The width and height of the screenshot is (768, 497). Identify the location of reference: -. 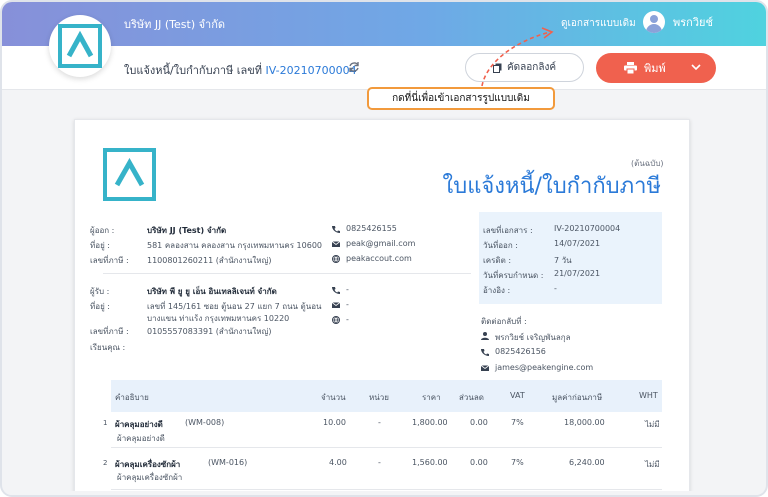
(555, 288).